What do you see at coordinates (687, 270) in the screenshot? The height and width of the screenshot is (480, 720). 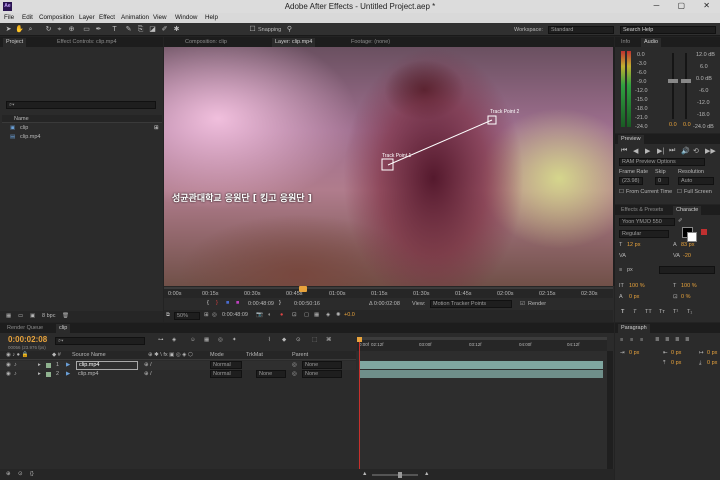 I see `stroke-style-select` at bounding box center [687, 270].